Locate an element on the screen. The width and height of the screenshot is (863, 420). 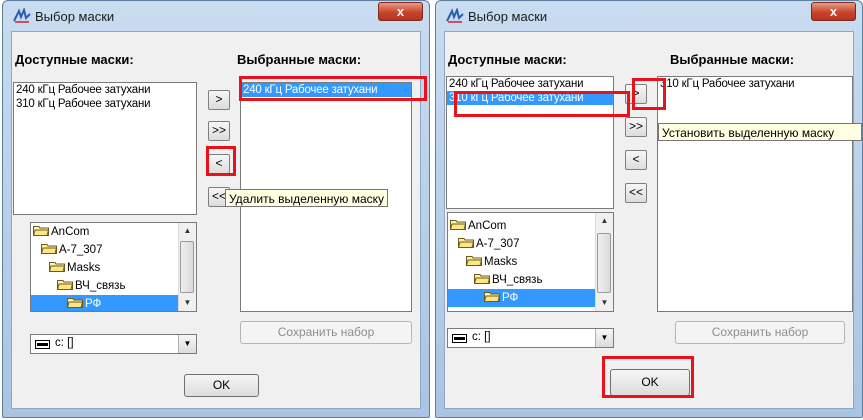
tooltip: Удалить выделенную маску is located at coordinates (306, 198).